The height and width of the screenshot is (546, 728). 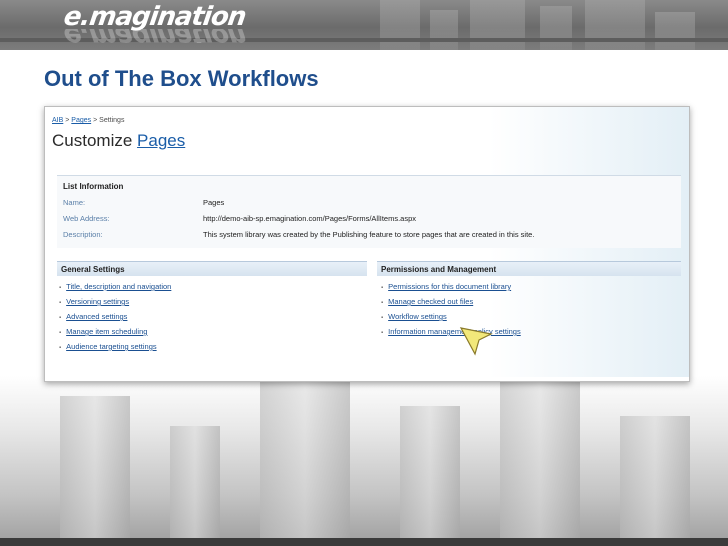 What do you see at coordinates (94, 301) in the screenshot?
I see `link-versioning-settings: Versioning settings` at bounding box center [94, 301].